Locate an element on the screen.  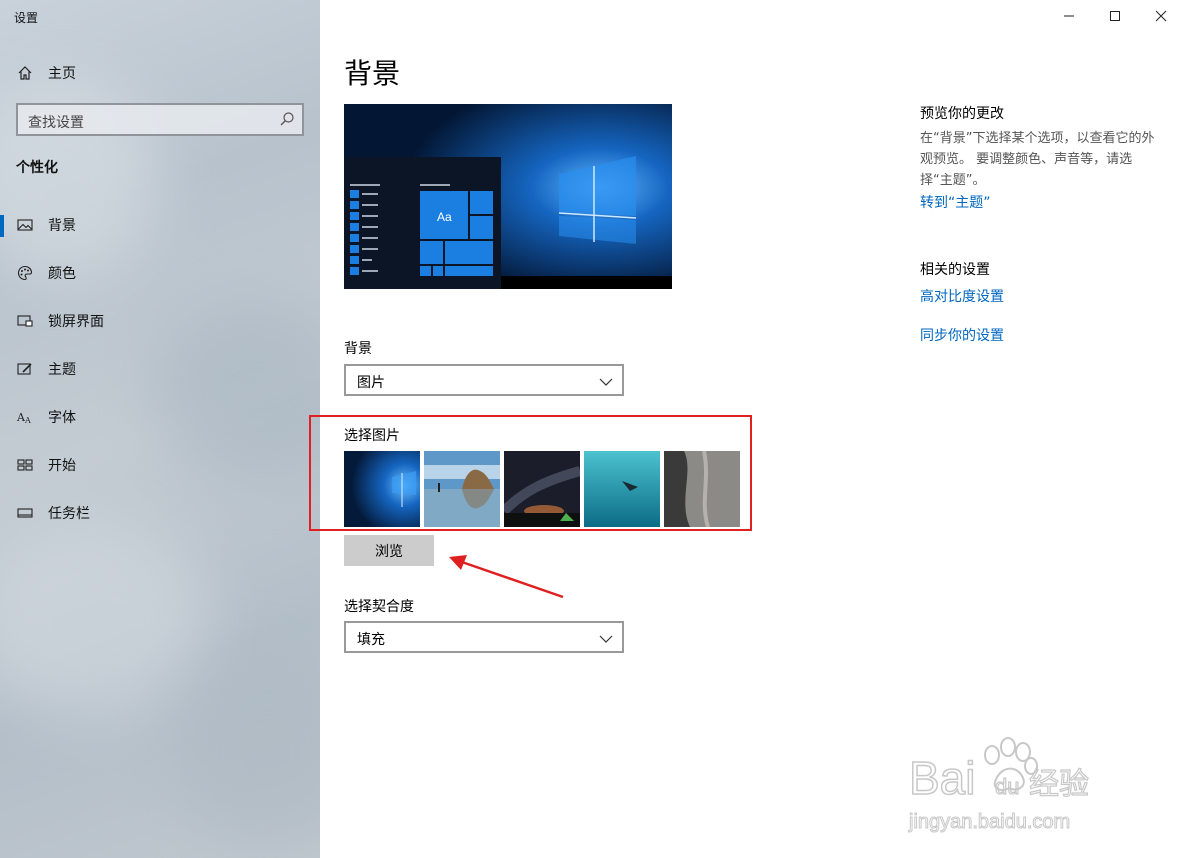
preview-tile-text: Aa is located at coordinates (444, 217).